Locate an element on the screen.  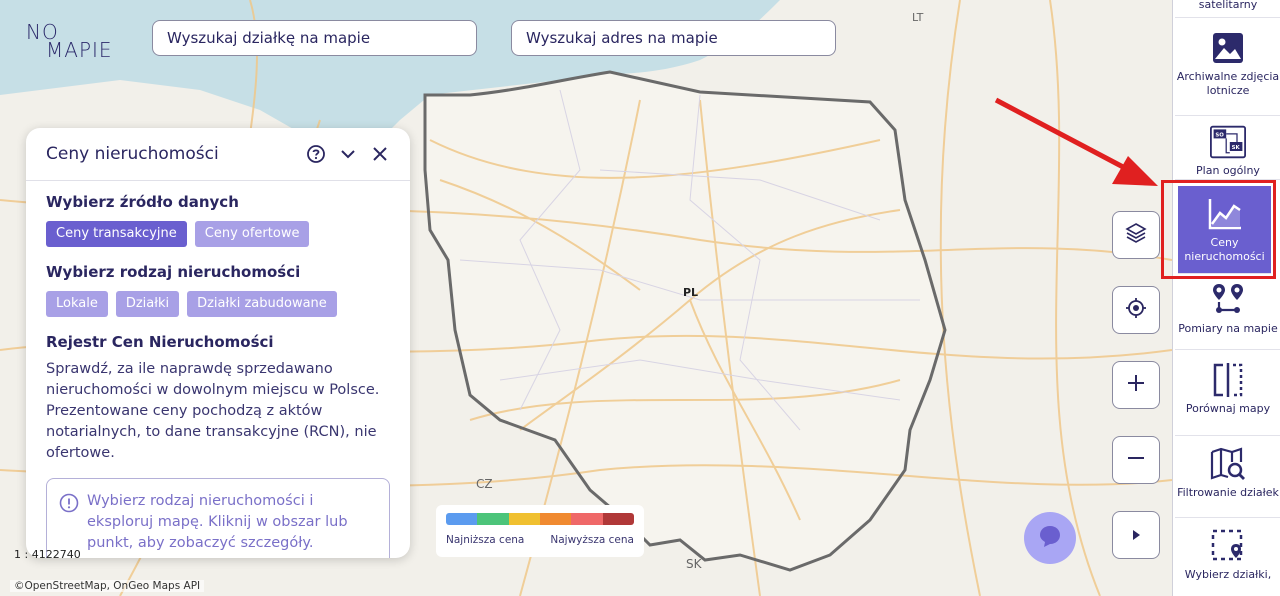
chat-button is located at coordinates (1050, 538).